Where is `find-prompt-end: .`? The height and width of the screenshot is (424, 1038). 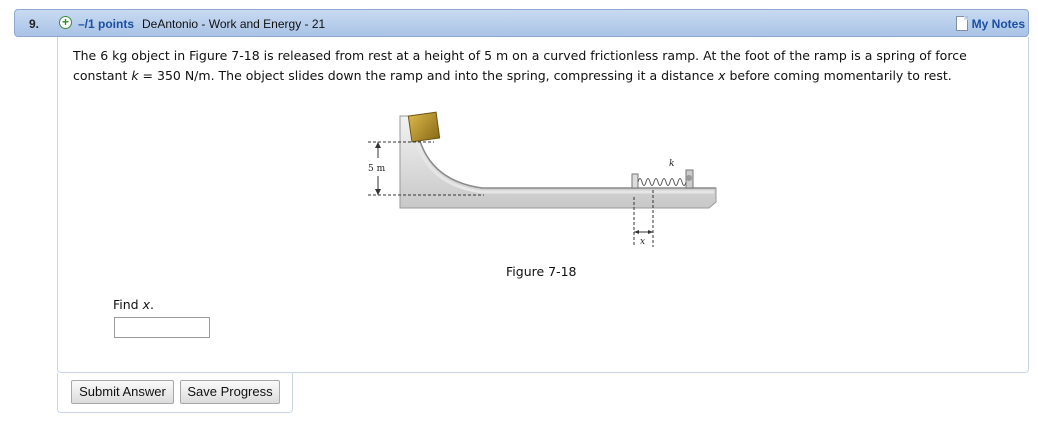
find-prompt-end: . is located at coordinates (152, 304).